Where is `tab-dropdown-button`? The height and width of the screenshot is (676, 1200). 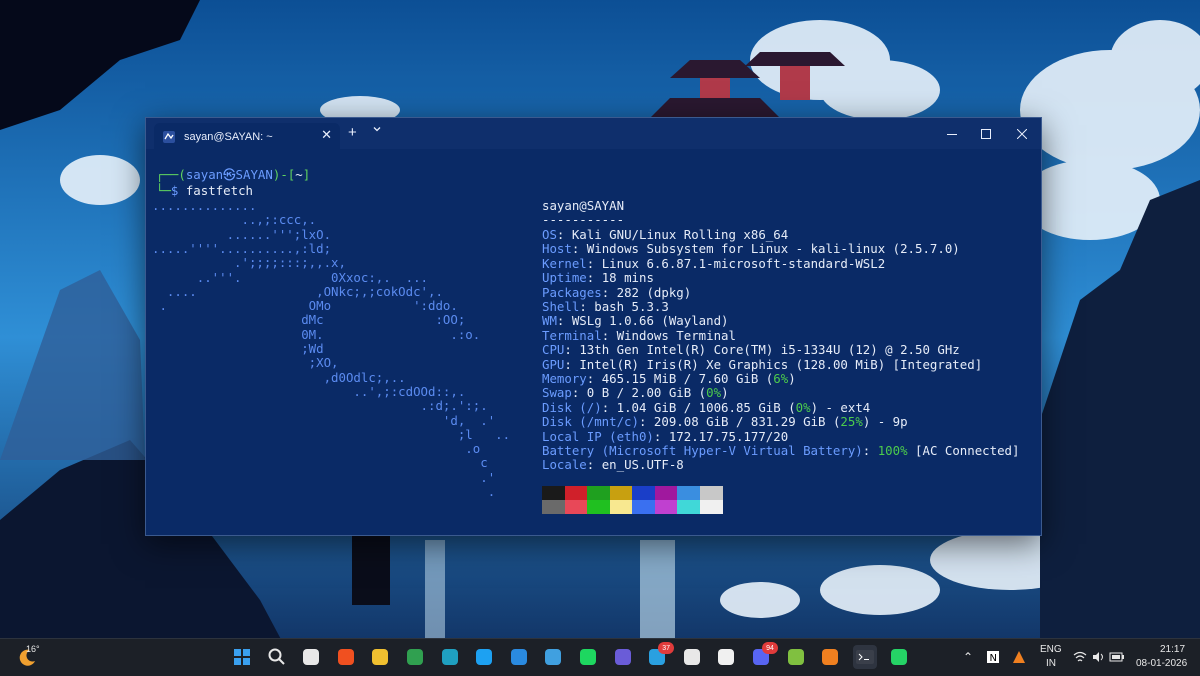 tab-dropdown-button is located at coordinates (377, 130).